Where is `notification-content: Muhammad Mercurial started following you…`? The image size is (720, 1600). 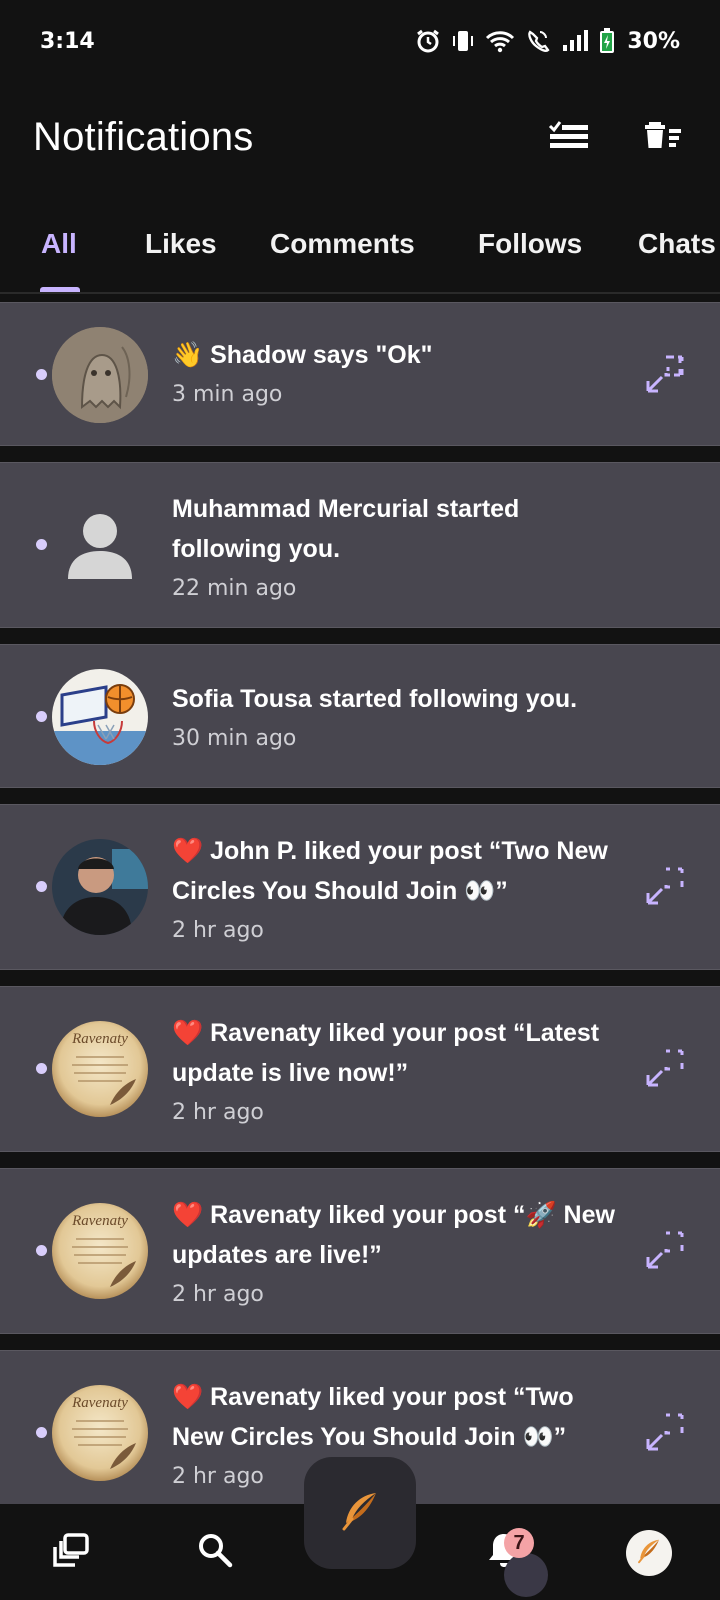
notification-content: Muhammad Mercurial started following you… is located at coordinates (396, 547).